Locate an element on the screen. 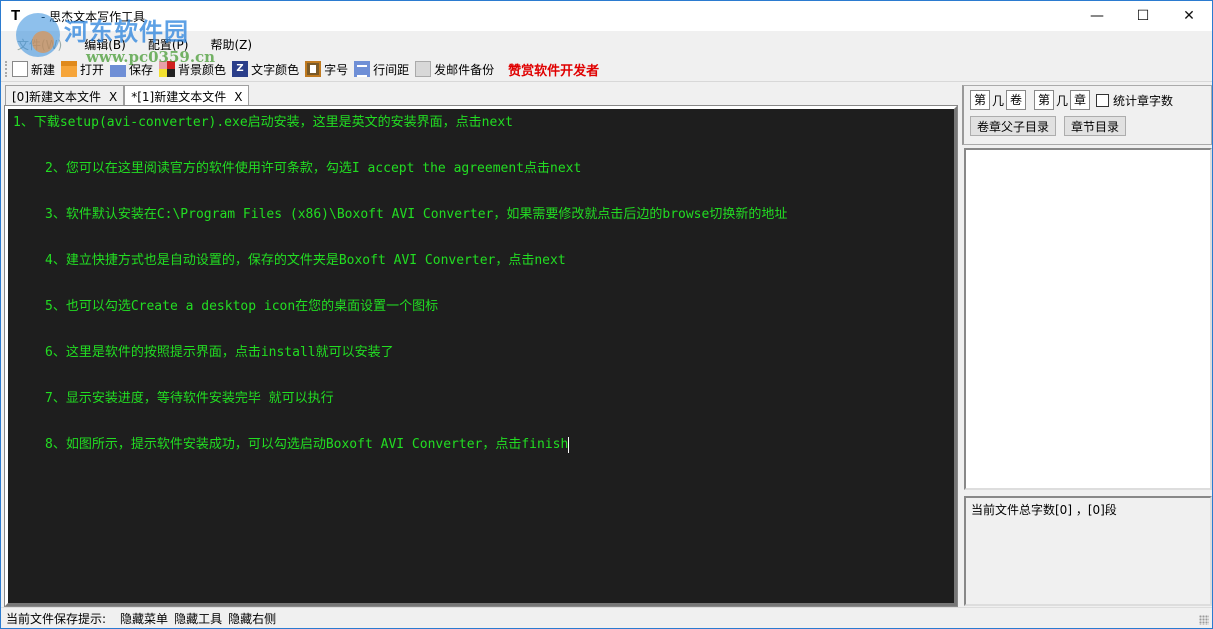 The image size is (1213, 629). email-backup-button: 发邮件备份 is located at coordinates (454, 69).